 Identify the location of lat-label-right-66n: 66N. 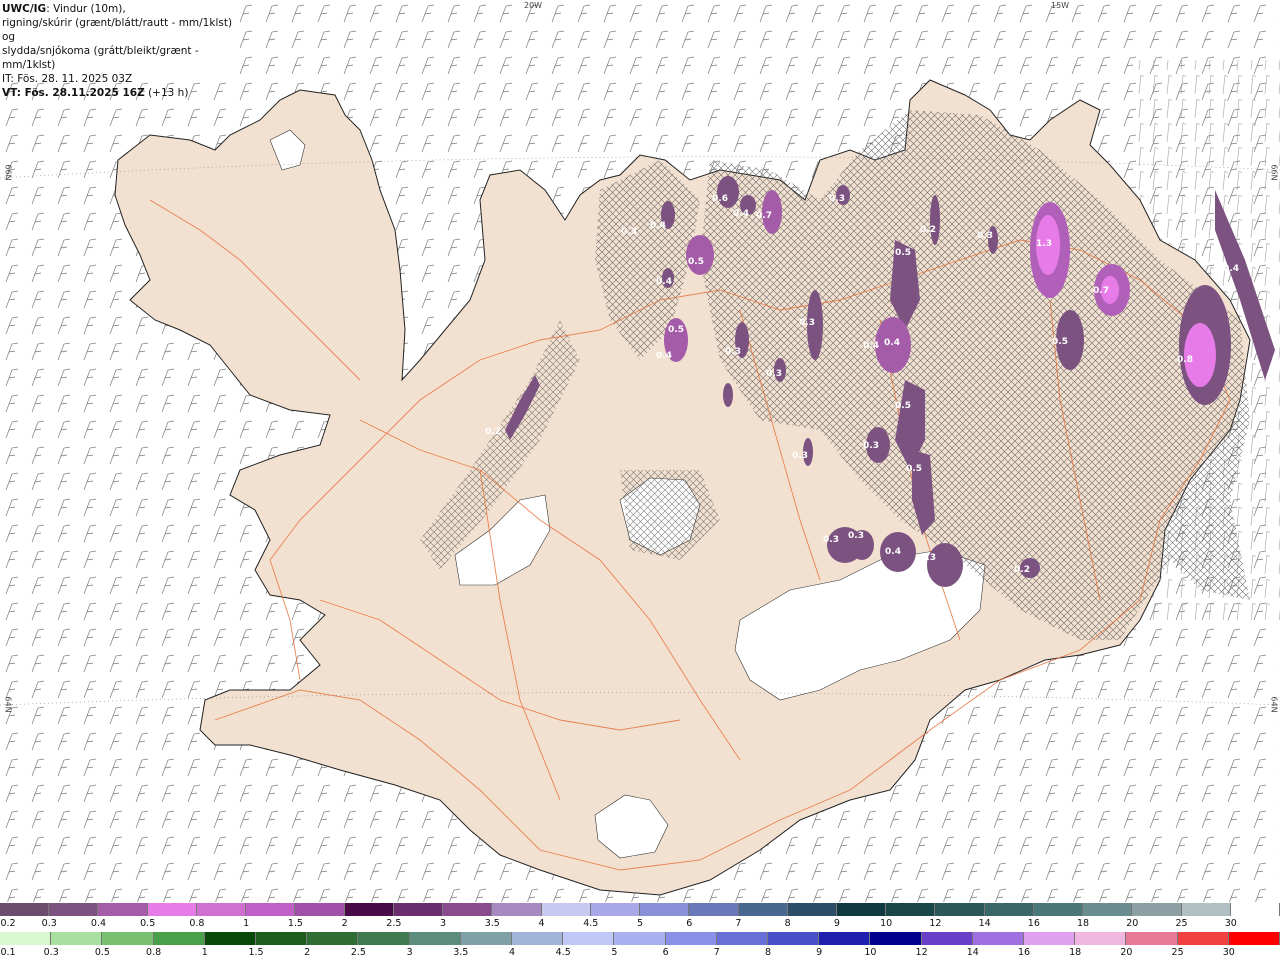
(1274, 172).